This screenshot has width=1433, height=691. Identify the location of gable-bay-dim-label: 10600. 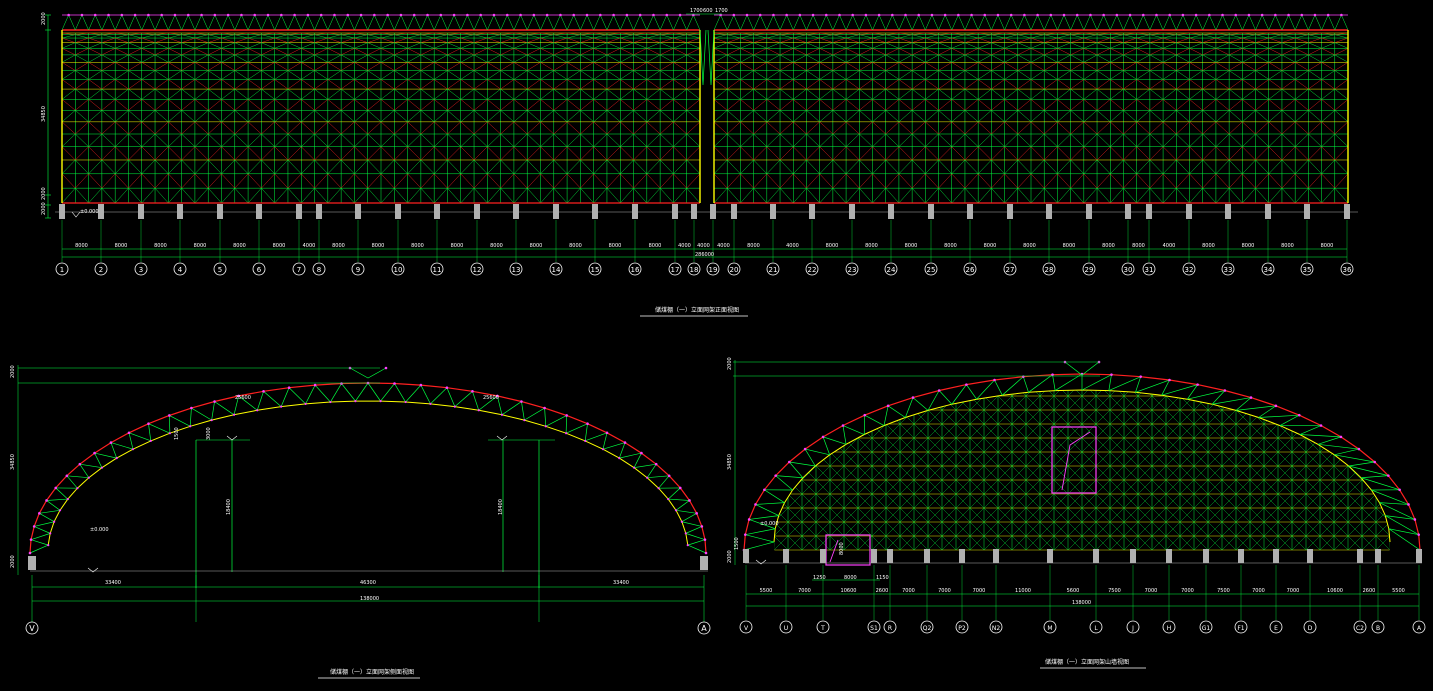
(849, 591).